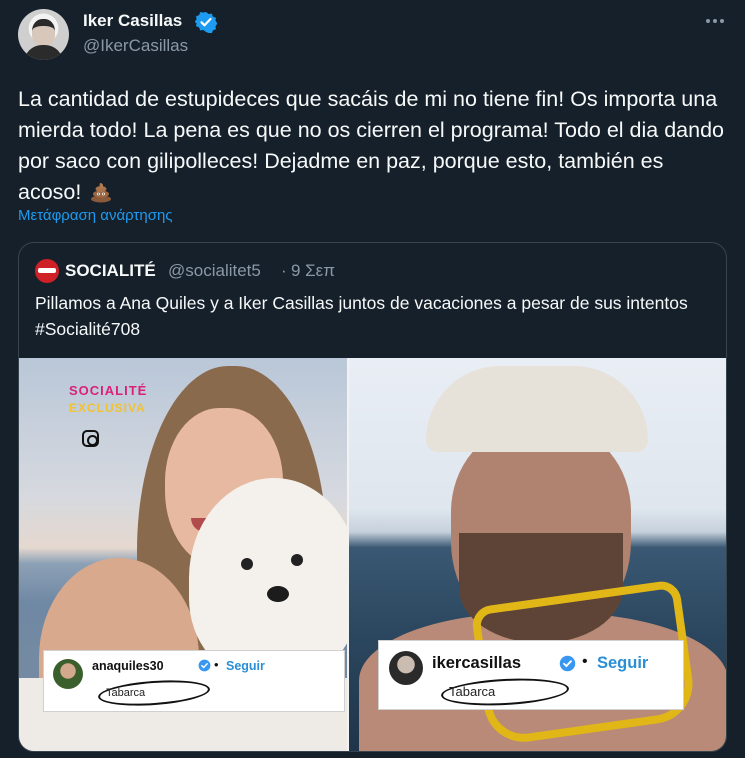 The image size is (745, 758). What do you see at coordinates (531, 675) in the screenshot?
I see `instagram-tag-right: ikercasillas • Seguir Tabarca` at bounding box center [531, 675].